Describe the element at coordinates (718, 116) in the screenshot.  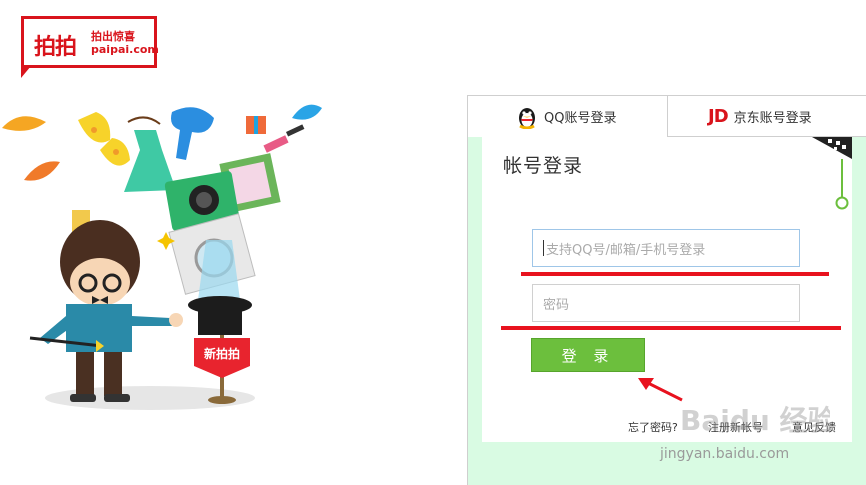
I see `jd-logo-icon: JD` at that location.